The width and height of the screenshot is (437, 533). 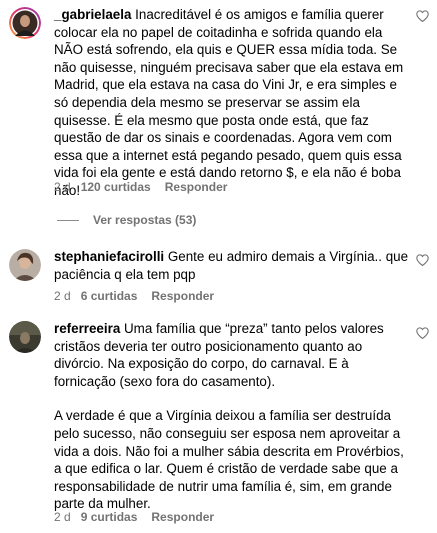 I want to click on username: stephaniefacirolli, so click(x=109, y=256).